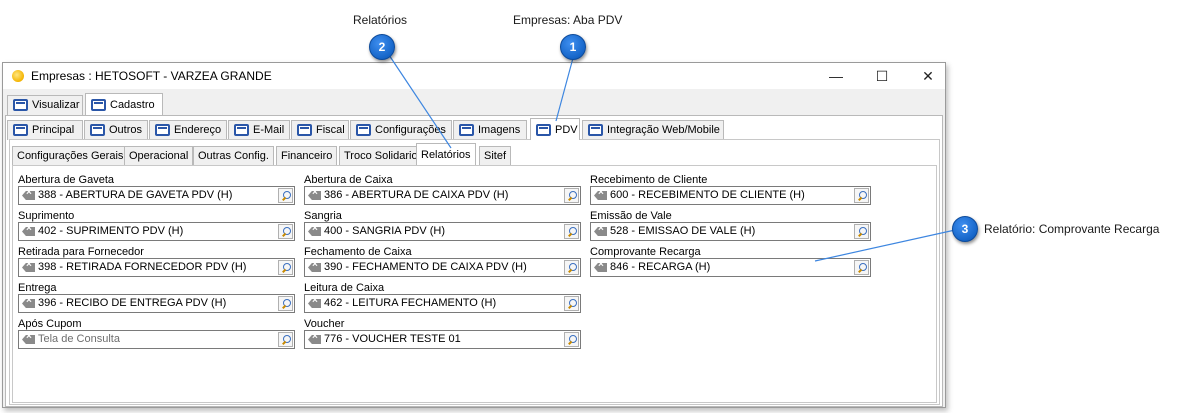  I want to click on lookup-leitura-caixa: 462 - LEITURA FECHAMENTO (H), so click(442, 303).